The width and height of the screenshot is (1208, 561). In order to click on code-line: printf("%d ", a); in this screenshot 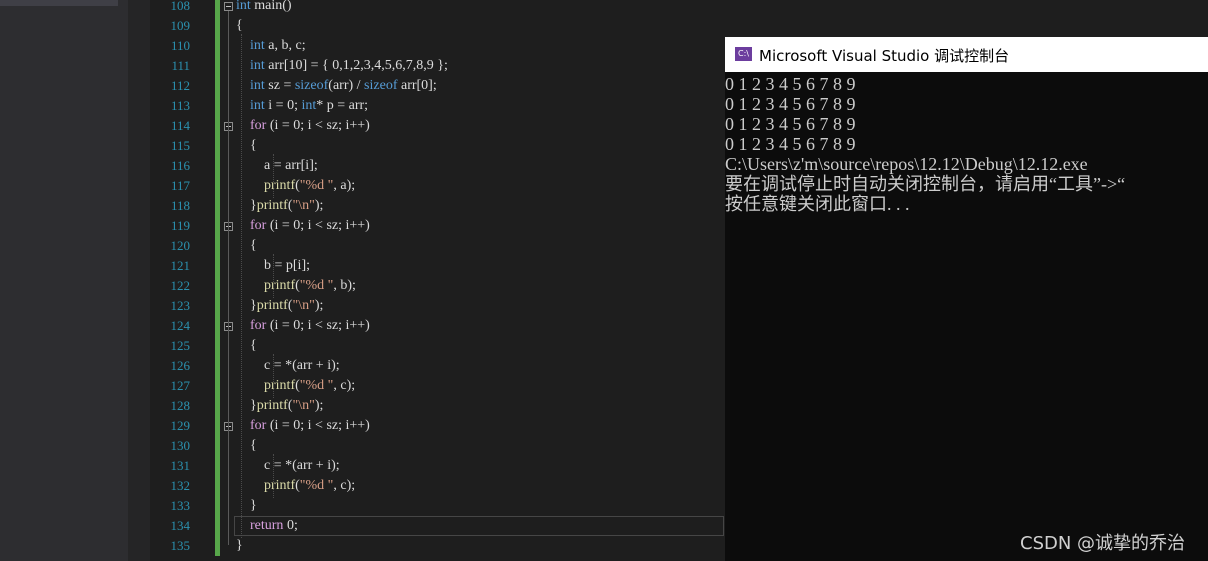, I will do `click(295, 186)`.